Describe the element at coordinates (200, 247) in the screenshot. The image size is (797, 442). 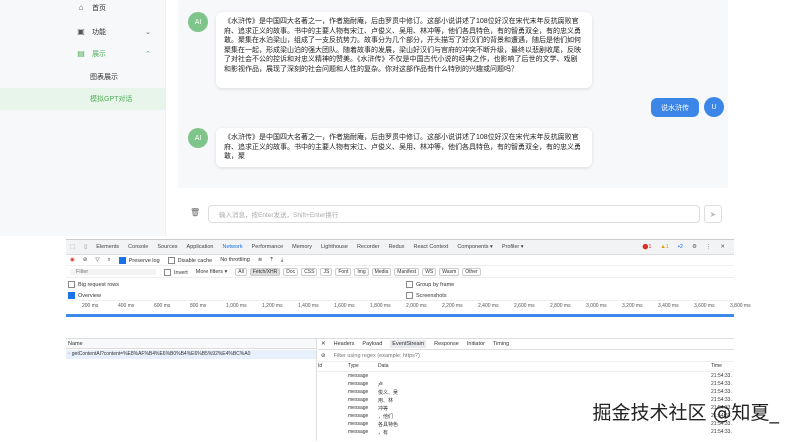
I see `devtools-tab: Application` at that location.